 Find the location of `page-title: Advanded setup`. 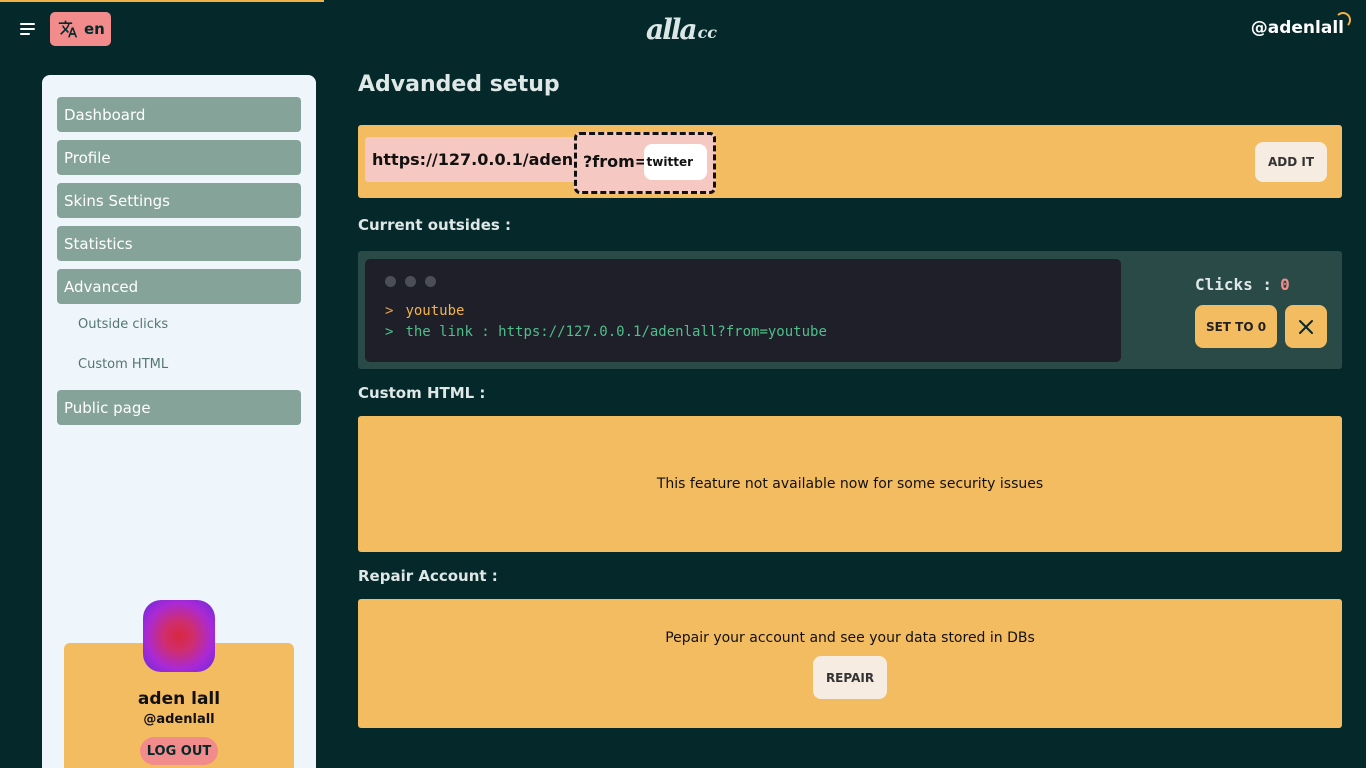

page-title: Advanded setup is located at coordinates (459, 84).